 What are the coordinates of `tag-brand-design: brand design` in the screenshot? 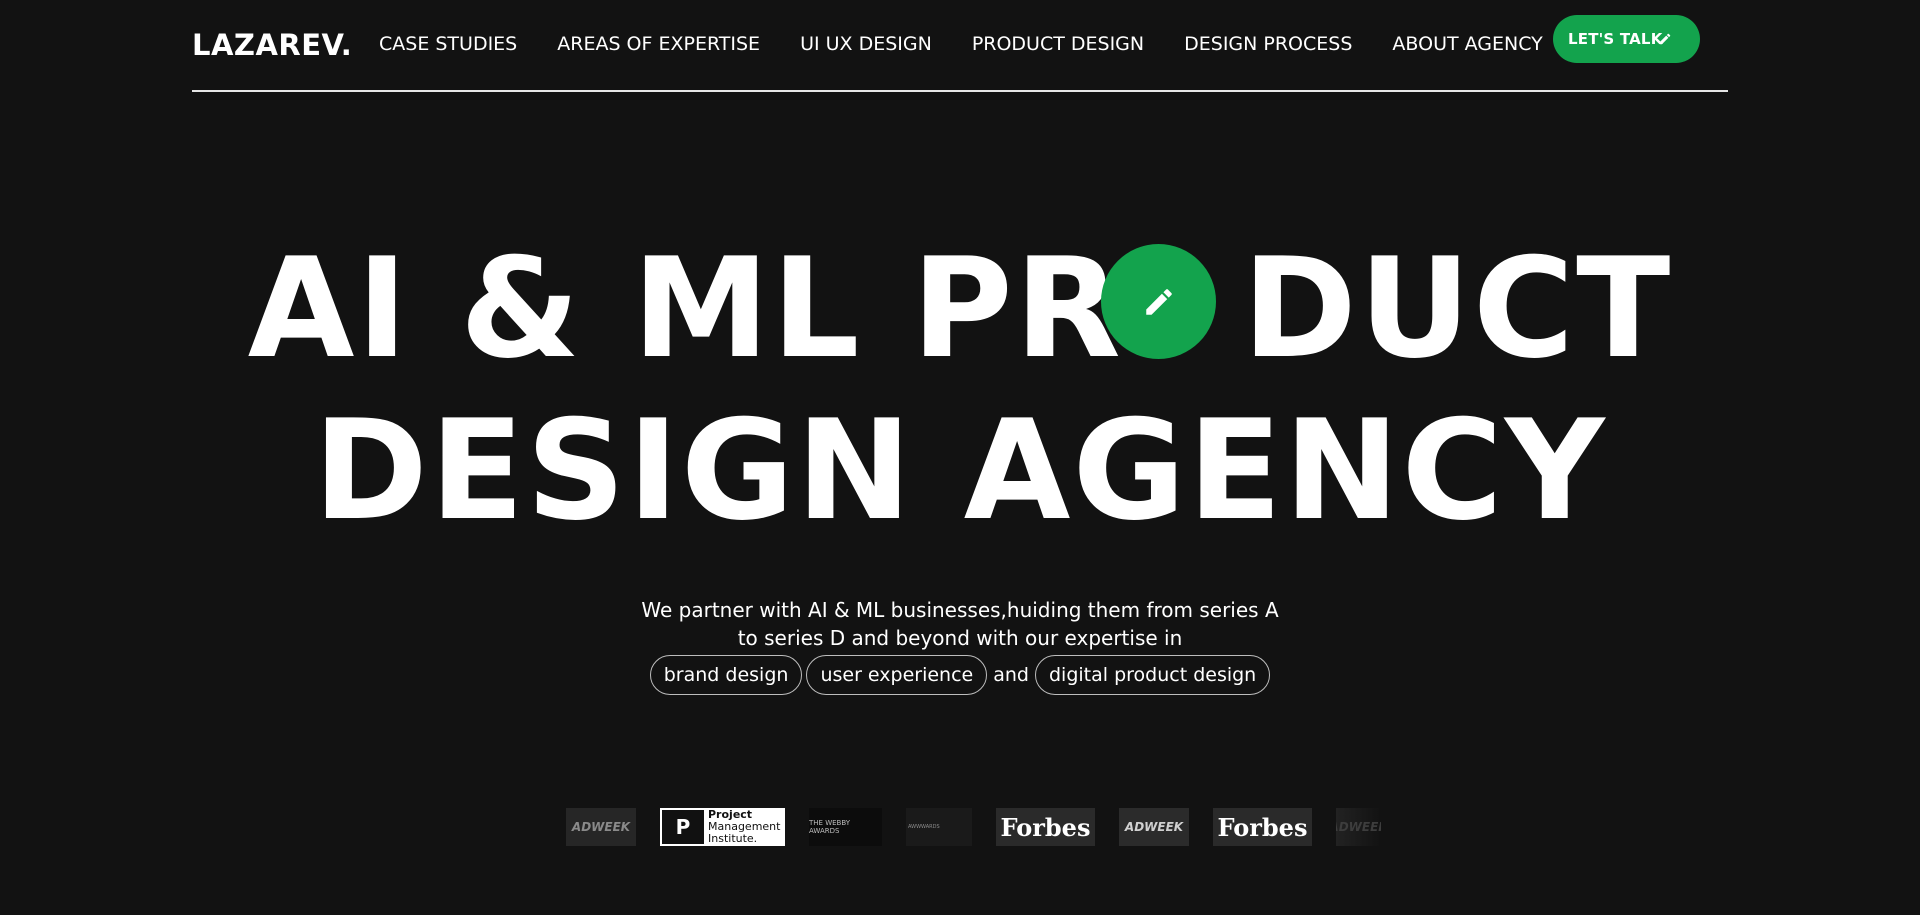 It's located at (726, 675).